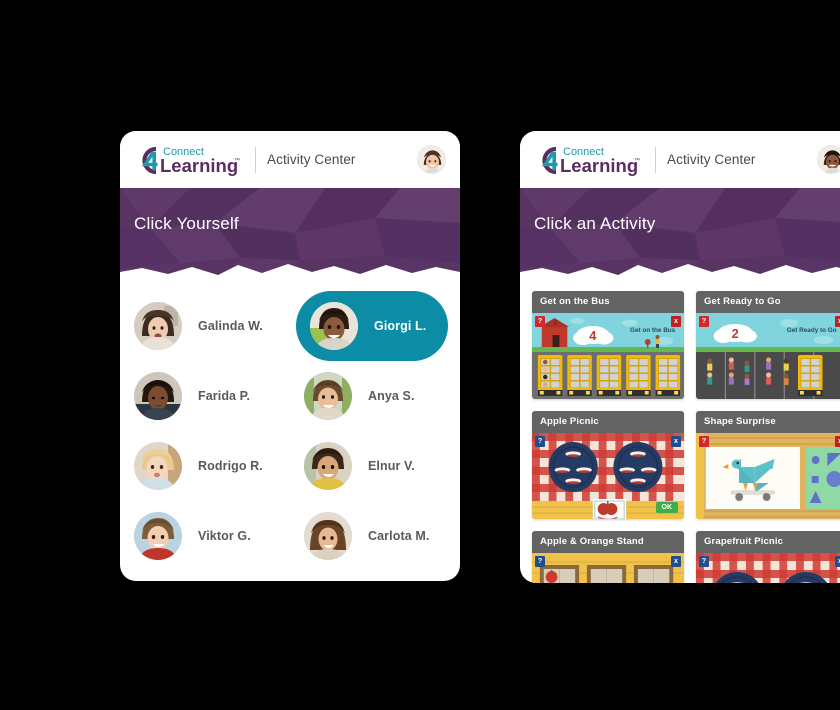 Image resolution: width=840 pixels, height=710 pixels. What do you see at coordinates (158, 536) in the screenshot?
I see `student-avatar-viktor` at bounding box center [158, 536].